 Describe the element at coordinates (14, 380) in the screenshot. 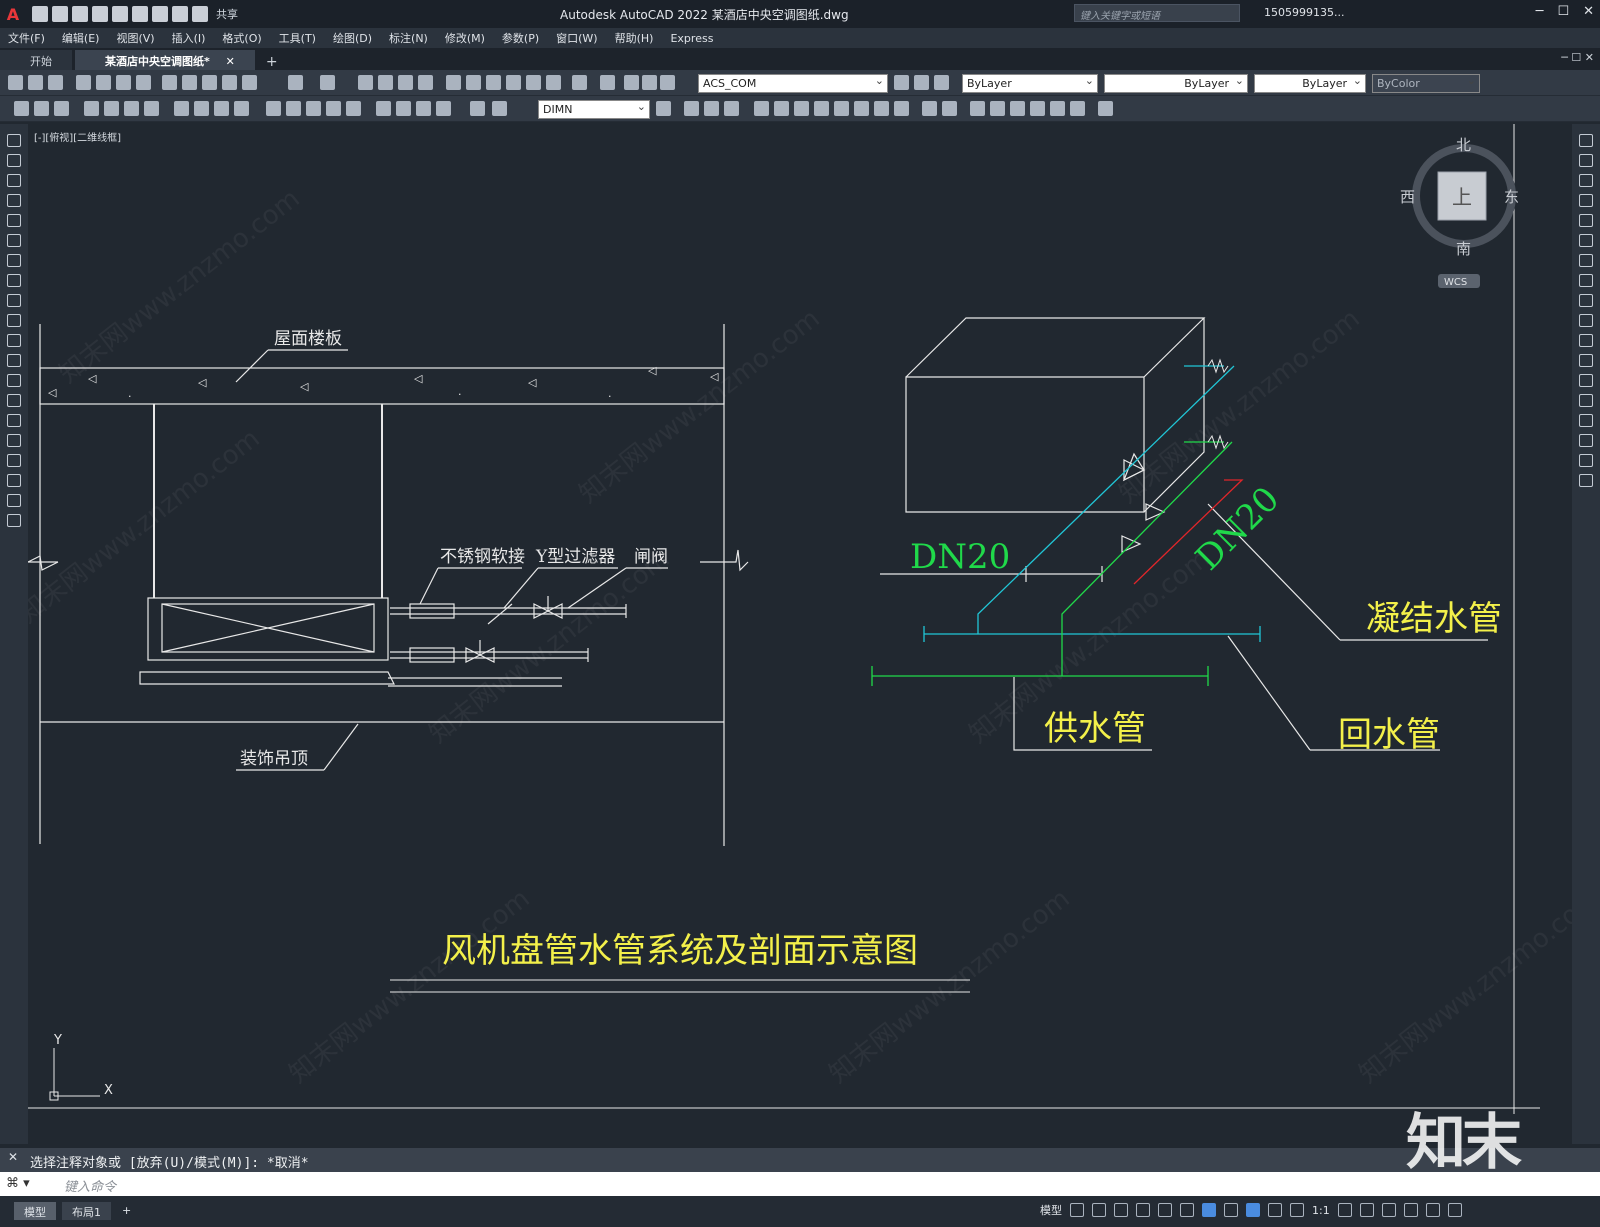

I see `make-block-icon` at that location.